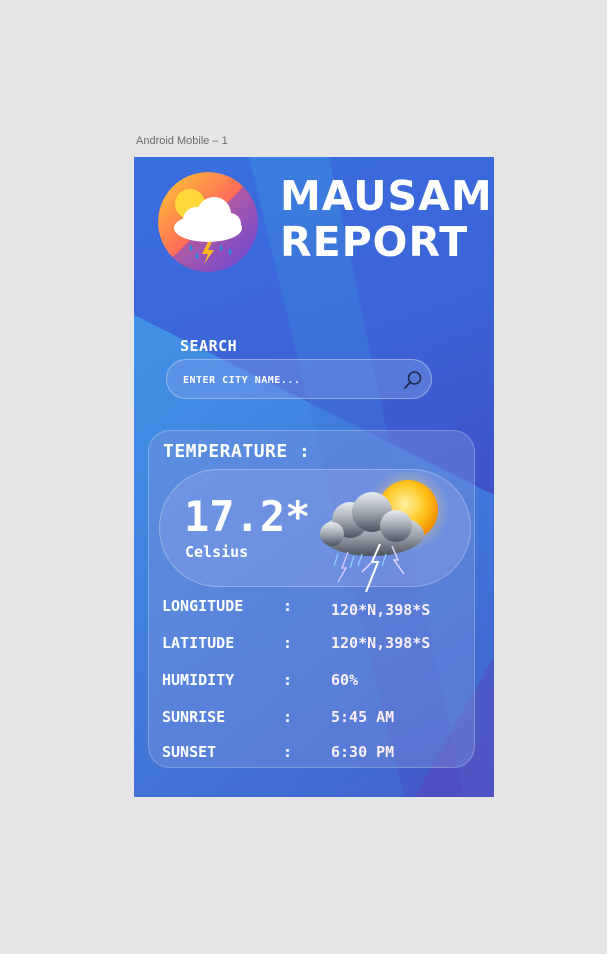  I want to click on temperature-unit: Celsius, so click(217, 552).